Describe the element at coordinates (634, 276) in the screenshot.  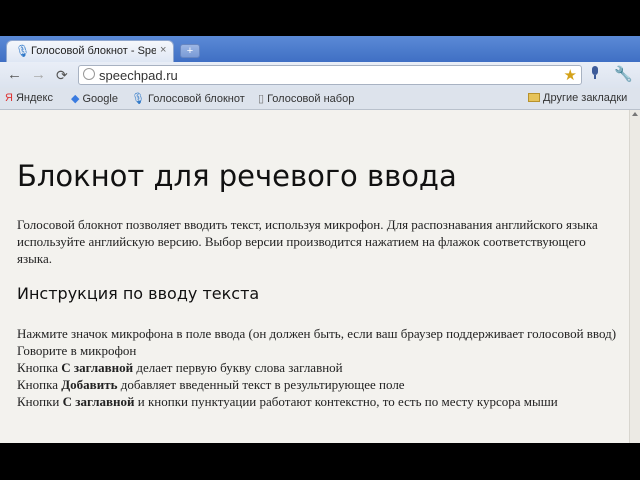
I see `vertical-scrollbar` at that location.